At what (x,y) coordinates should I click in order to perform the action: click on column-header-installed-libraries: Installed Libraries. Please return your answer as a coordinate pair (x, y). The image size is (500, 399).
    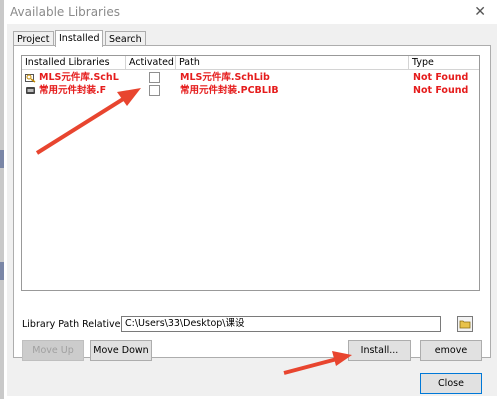
    Looking at the image, I should click on (74, 63).